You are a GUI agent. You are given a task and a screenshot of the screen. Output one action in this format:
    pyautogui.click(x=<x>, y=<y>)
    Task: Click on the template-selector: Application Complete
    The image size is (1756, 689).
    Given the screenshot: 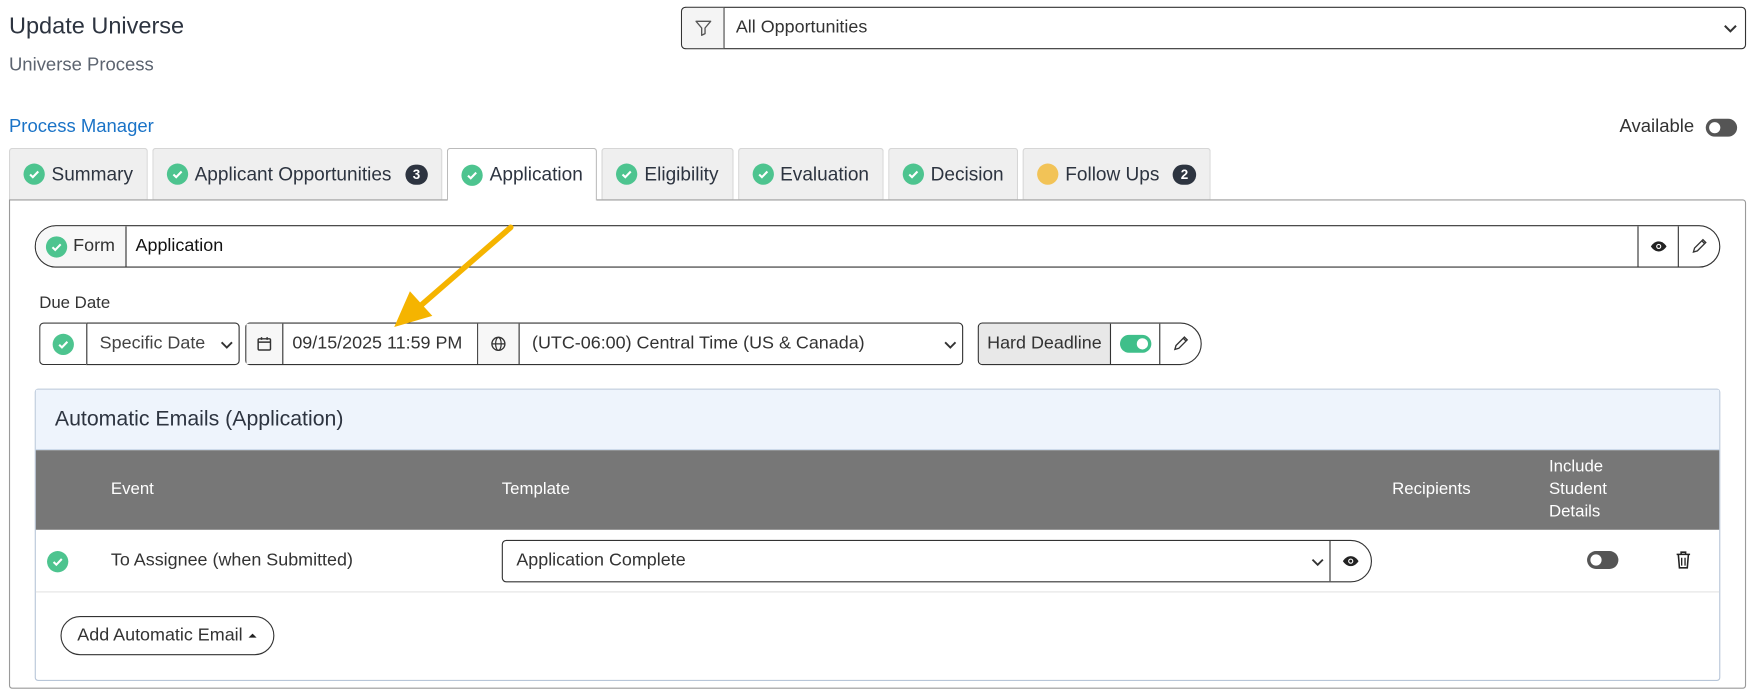 What is the action you would take?
    pyautogui.click(x=936, y=561)
    